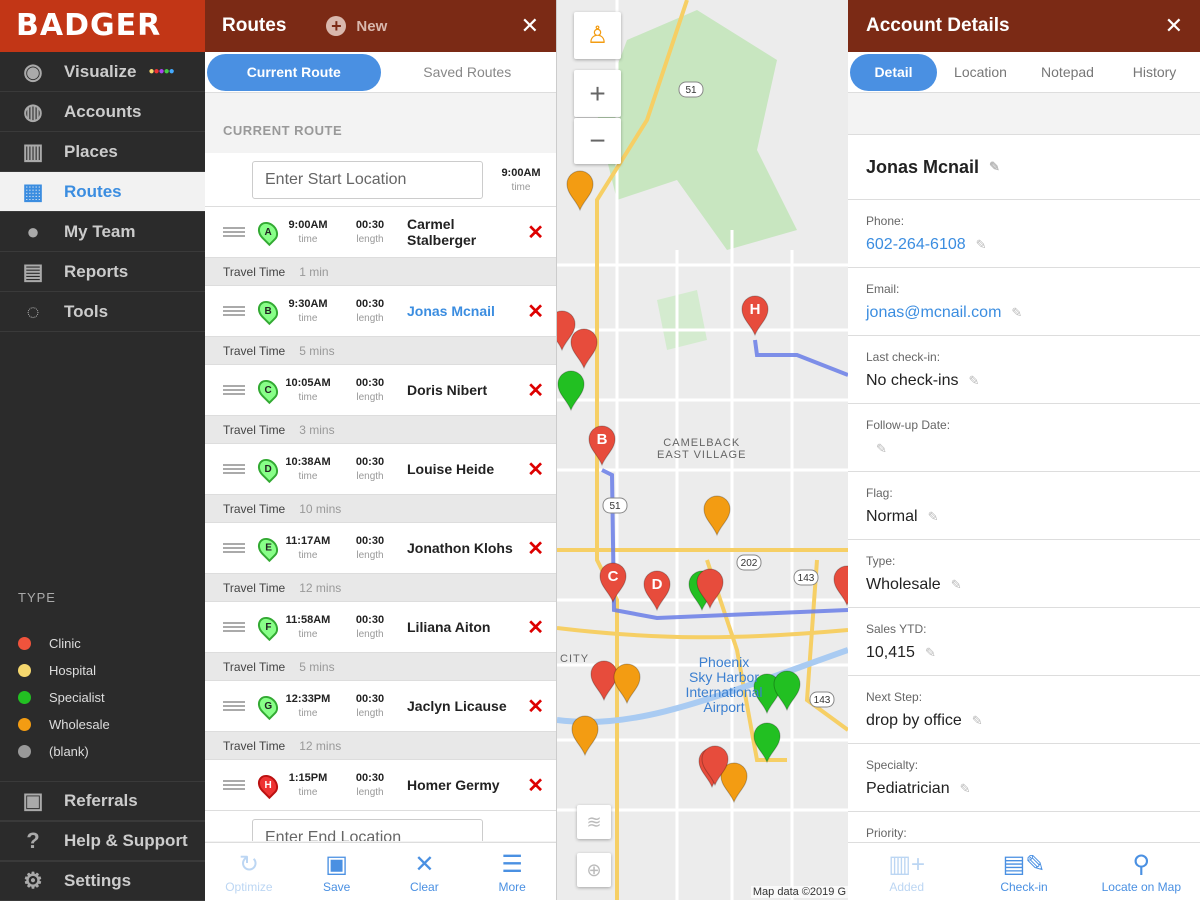  I want to click on sidebar-item-my-team: ● My Team, so click(102, 232).